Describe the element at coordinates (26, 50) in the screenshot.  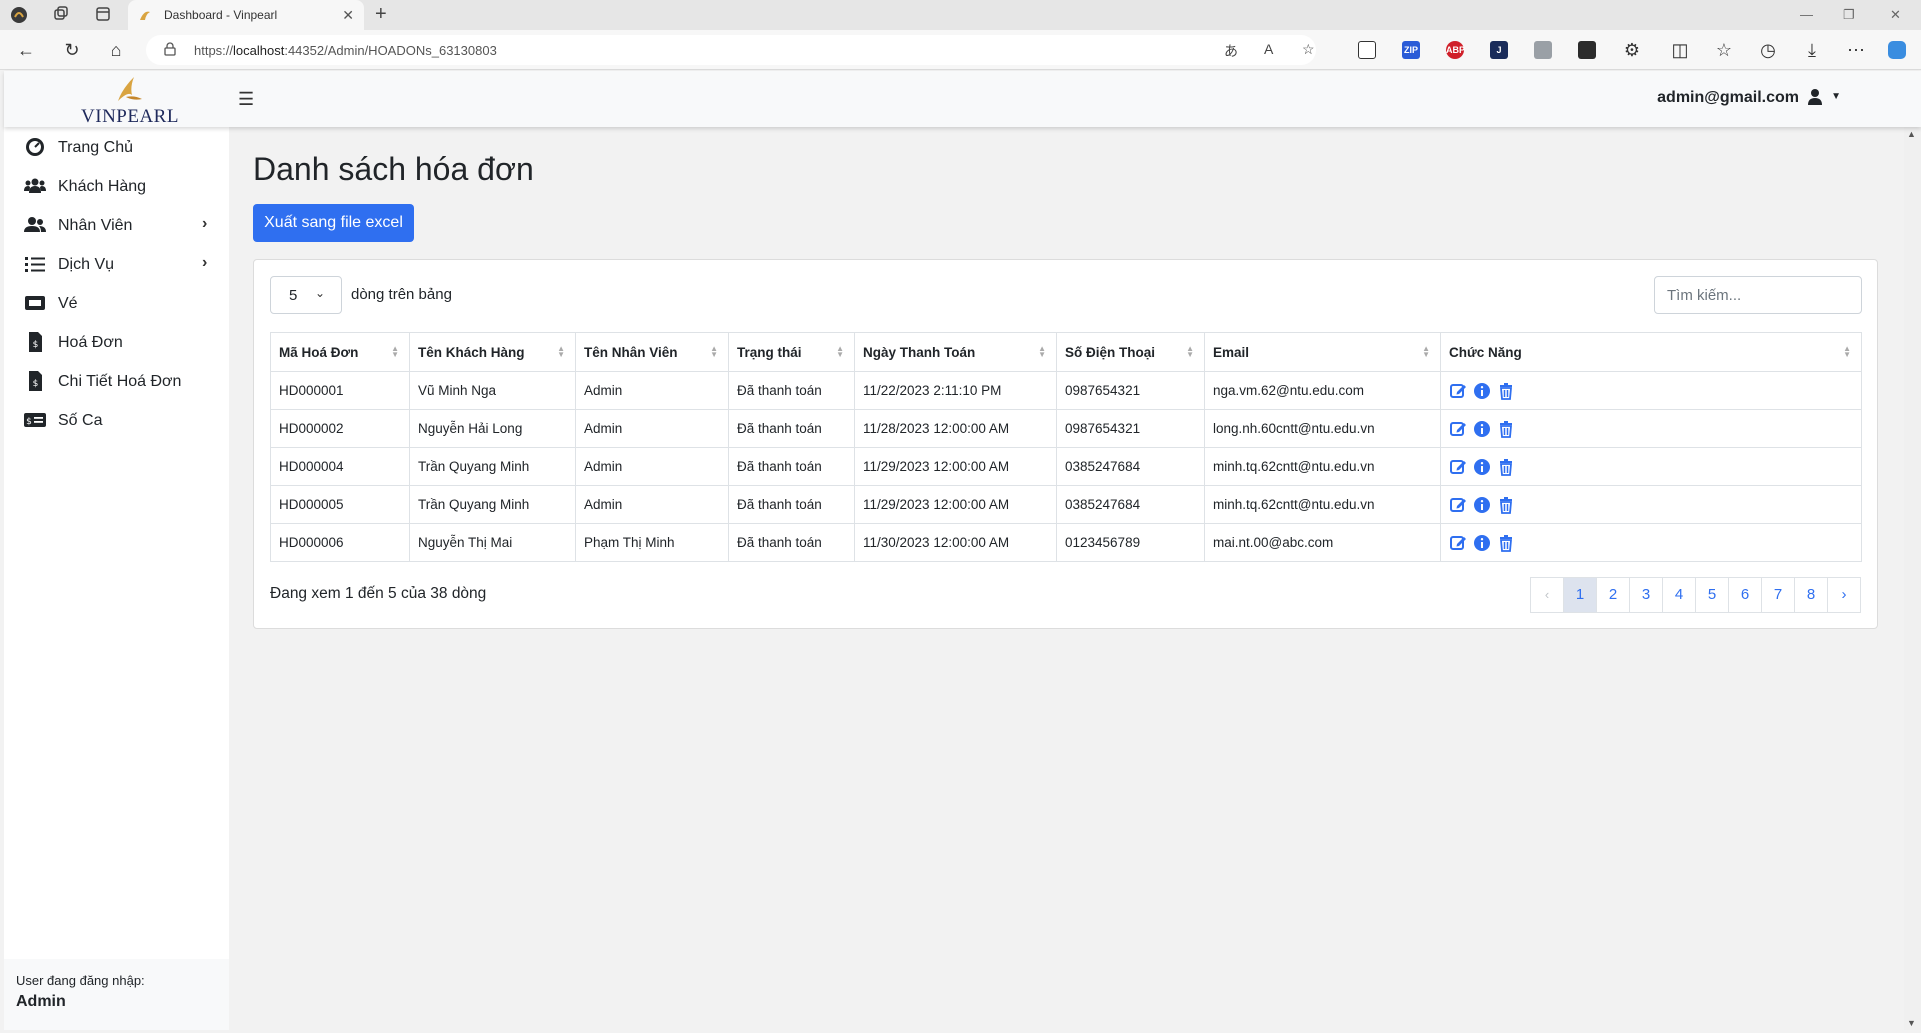
I see `back-icon: ←` at that location.